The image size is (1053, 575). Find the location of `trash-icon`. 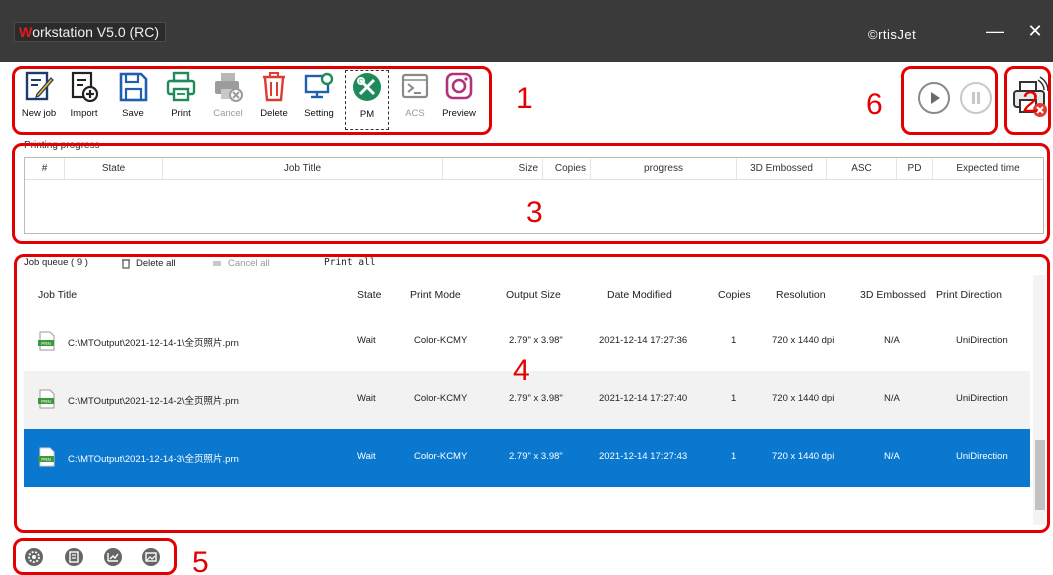

trash-icon is located at coordinates (274, 87).